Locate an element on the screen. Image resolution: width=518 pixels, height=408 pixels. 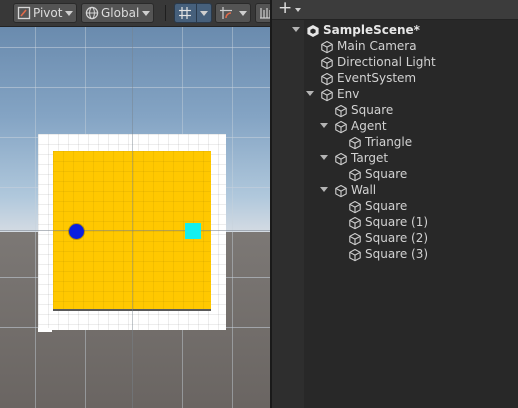
add-object-button: + is located at coordinates (292, 9).